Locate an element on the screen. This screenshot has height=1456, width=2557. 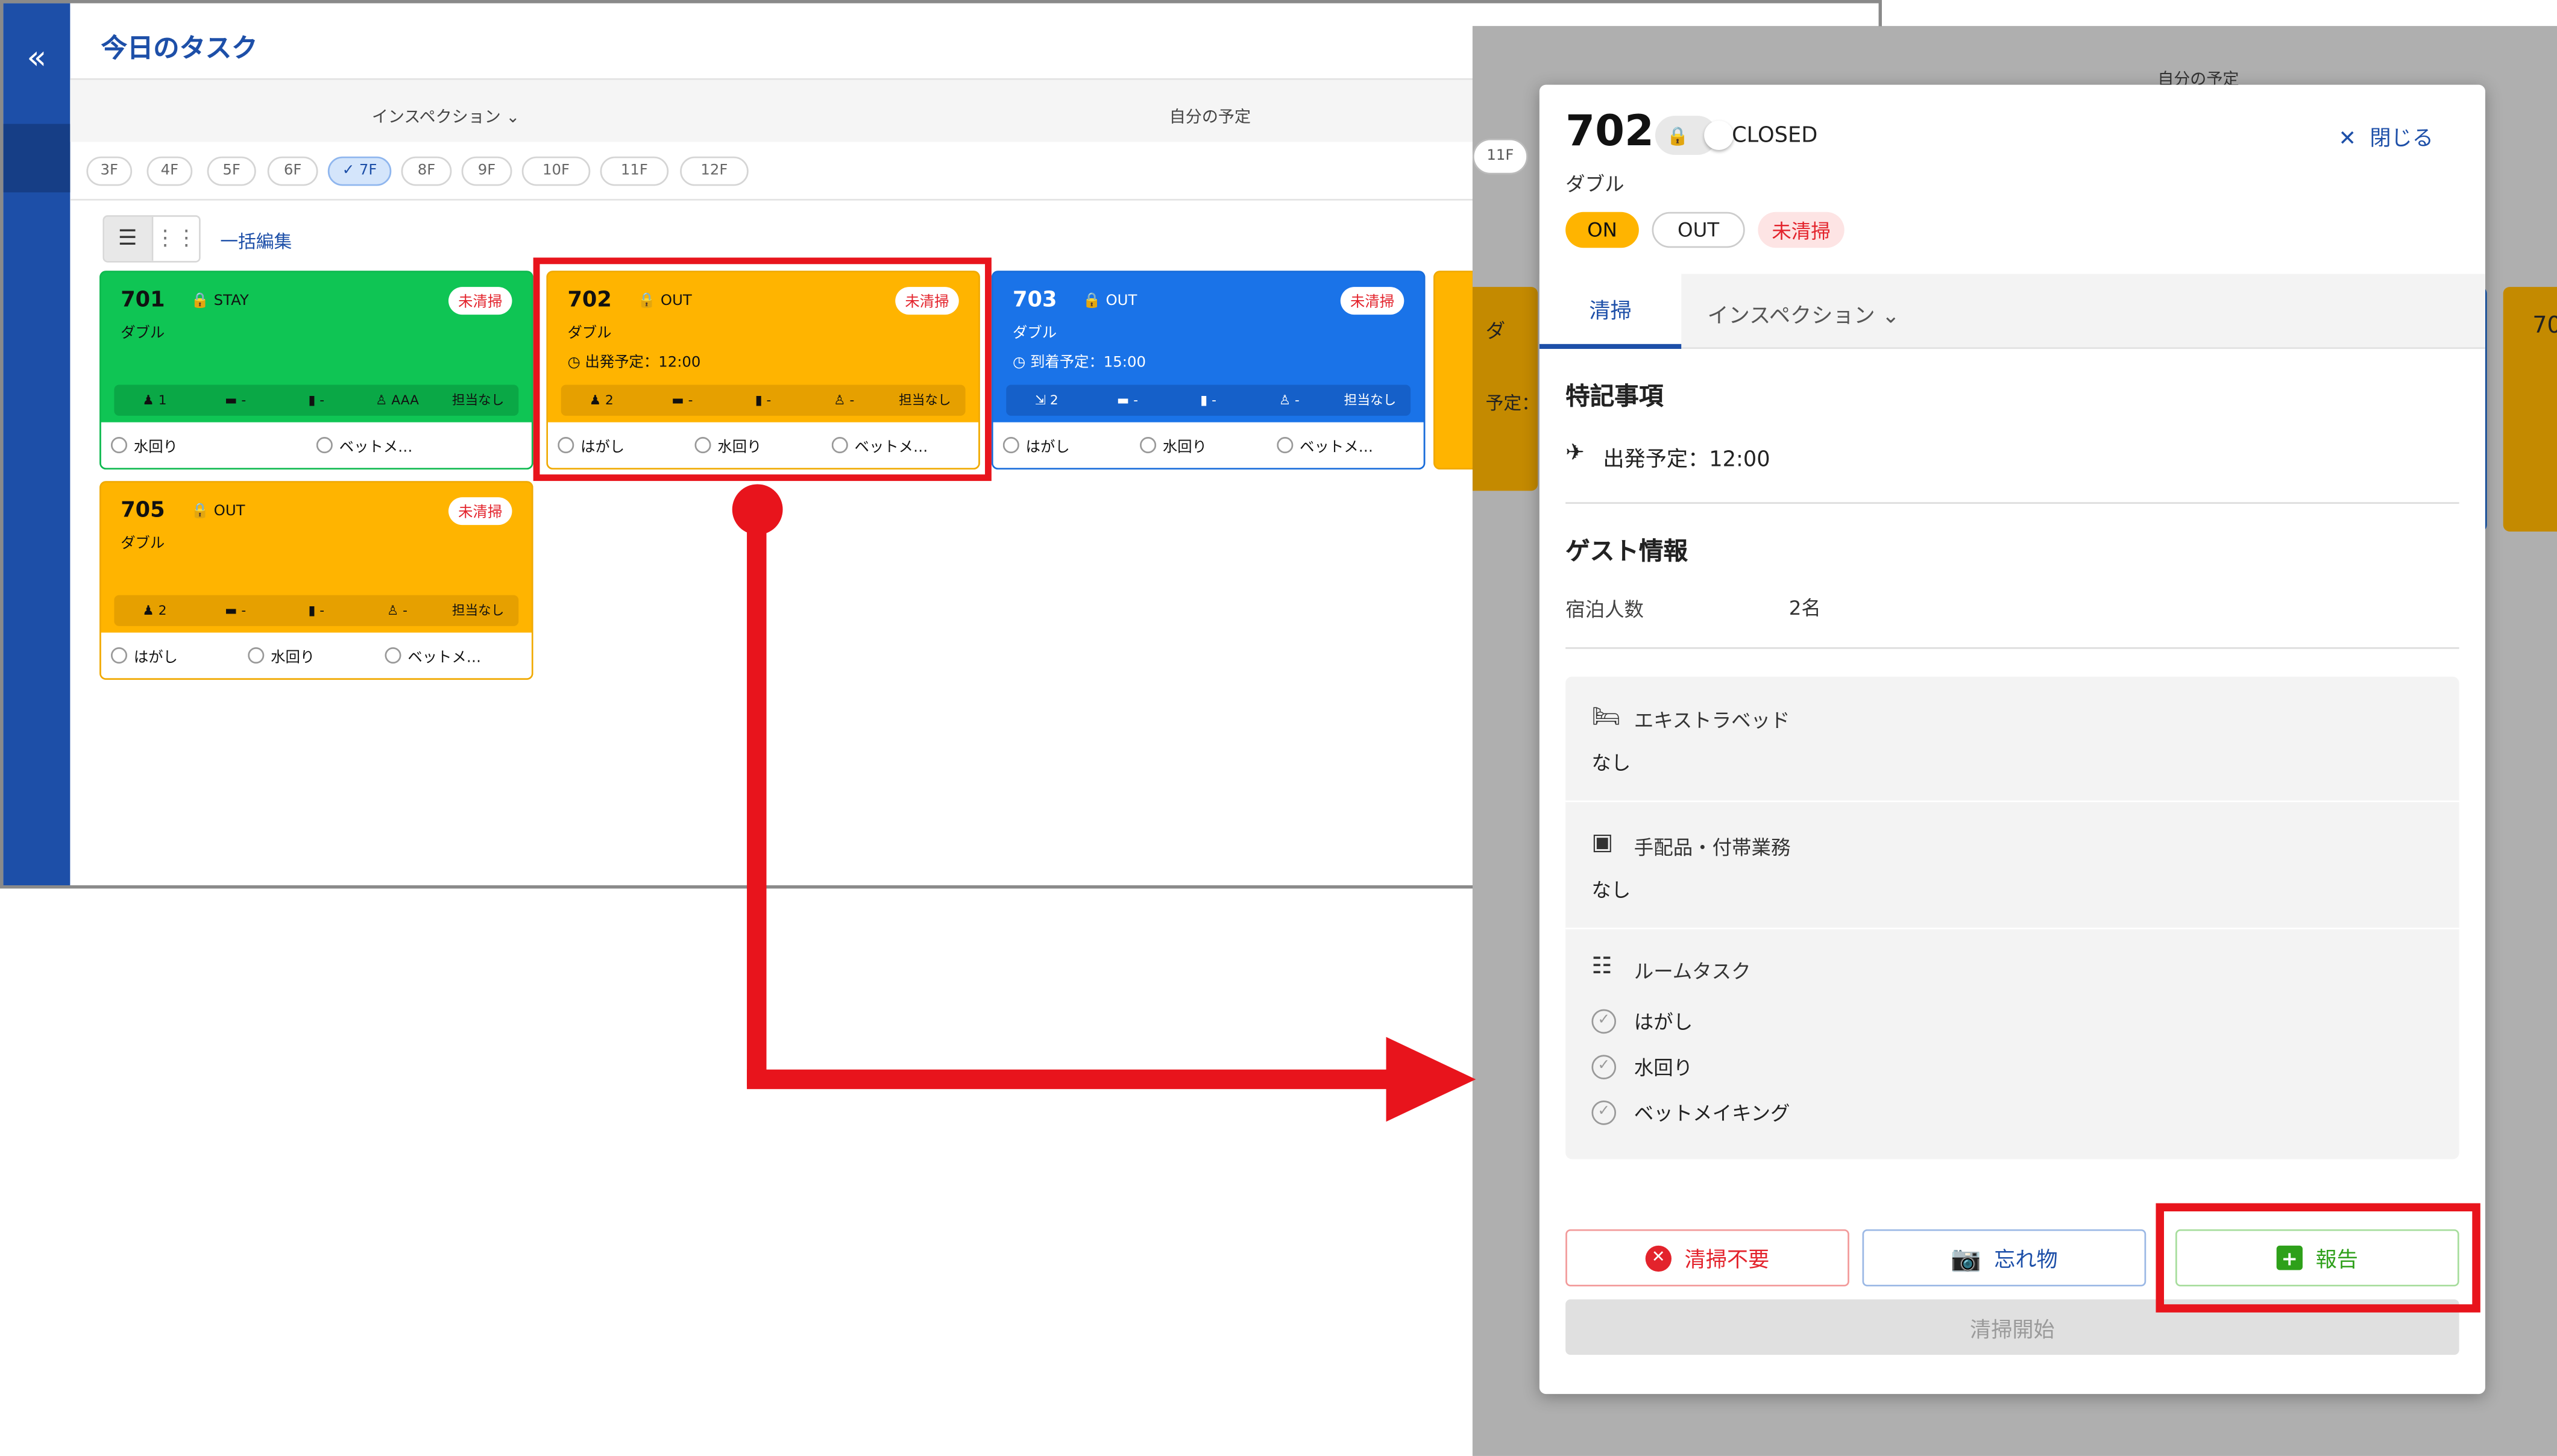
departure-plane-icon: ✈ is located at coordinates (1575, 453).